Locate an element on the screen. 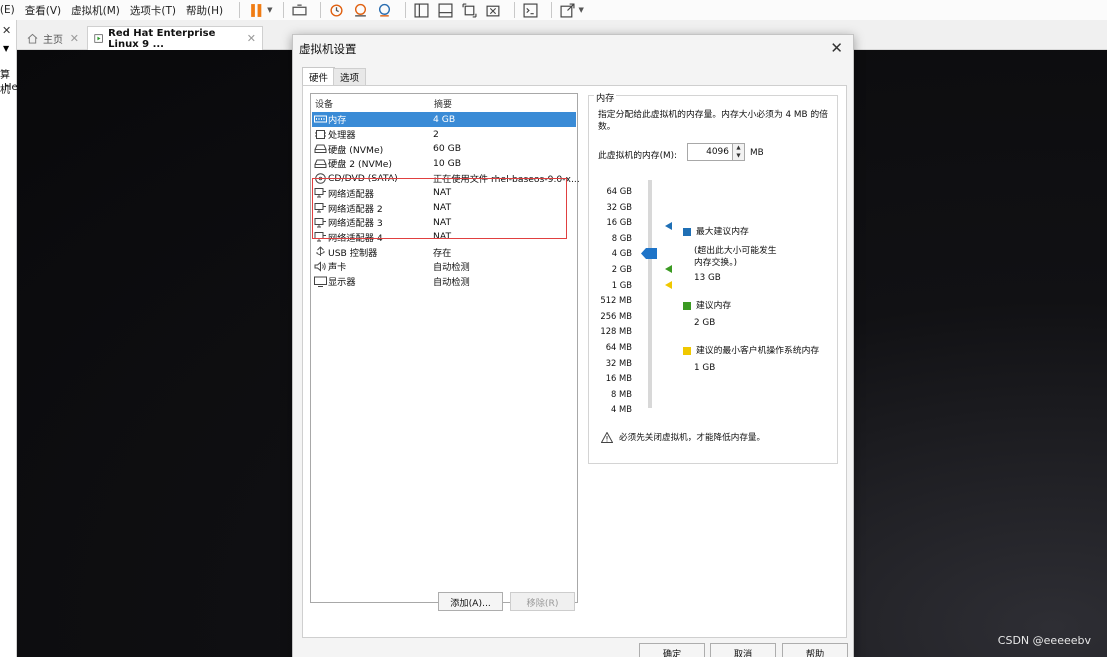 This screenshot has height=657, width=1107. memory-warning: 必须先关闭虚拟机，才能降低内存量。 is located at coordinates (683, 437).